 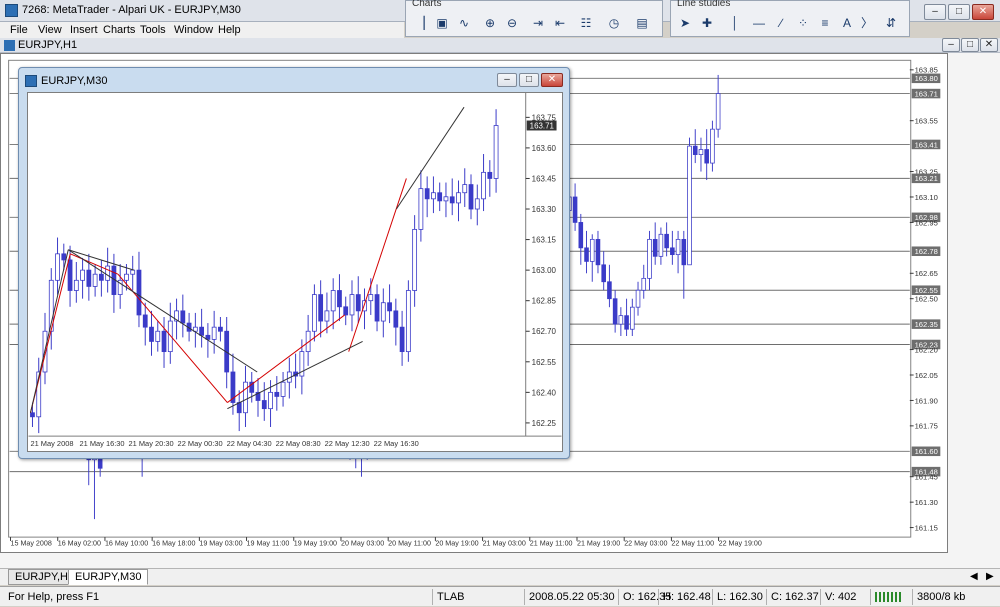 I want to click on chart-window-icon, so click(x=9, y=45).